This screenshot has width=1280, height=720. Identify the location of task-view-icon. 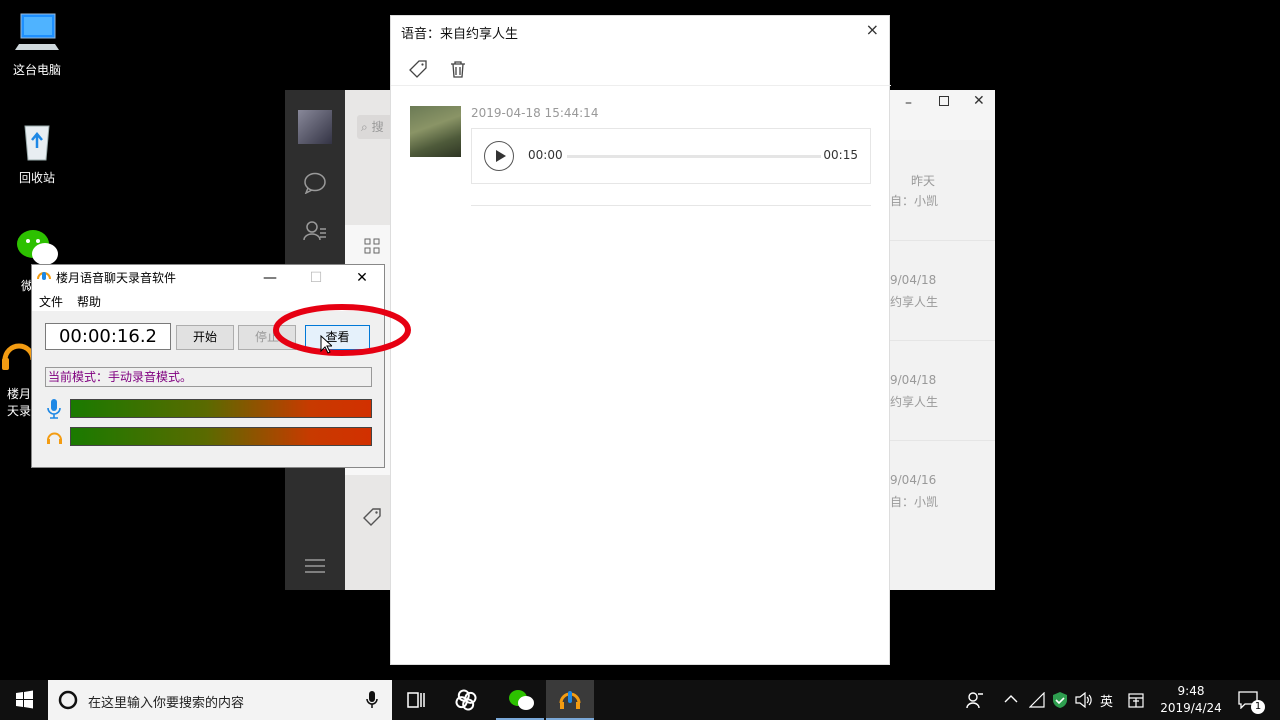
(416, 700).